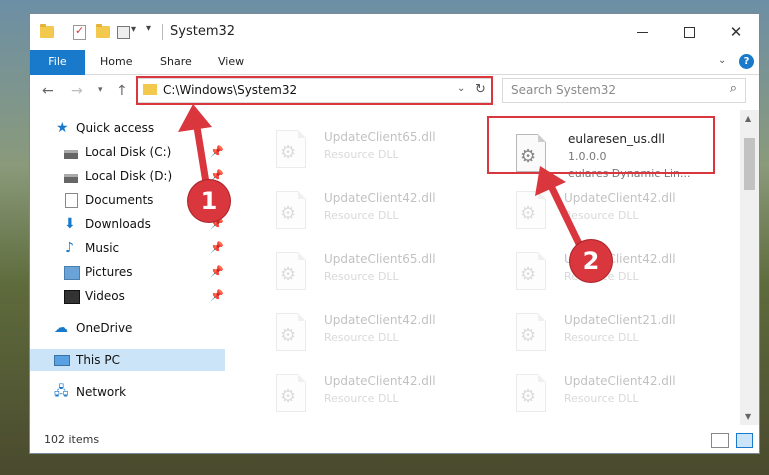 The image size is (769, 475). I want to click on ribbon-tabs: File Home Share View ⌄ ?, so click(394, 78).